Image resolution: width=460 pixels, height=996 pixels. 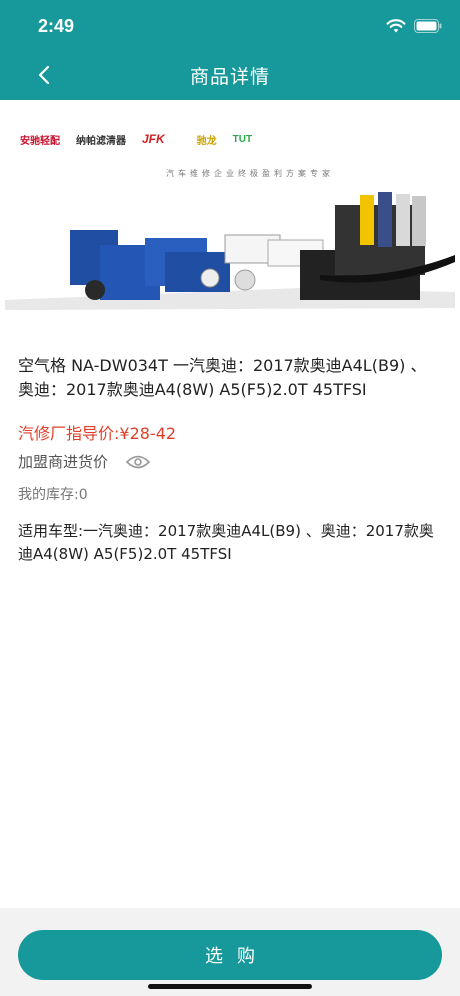 I want to click on brand-logo: 安驰轻配, so click(x=40, y=141).